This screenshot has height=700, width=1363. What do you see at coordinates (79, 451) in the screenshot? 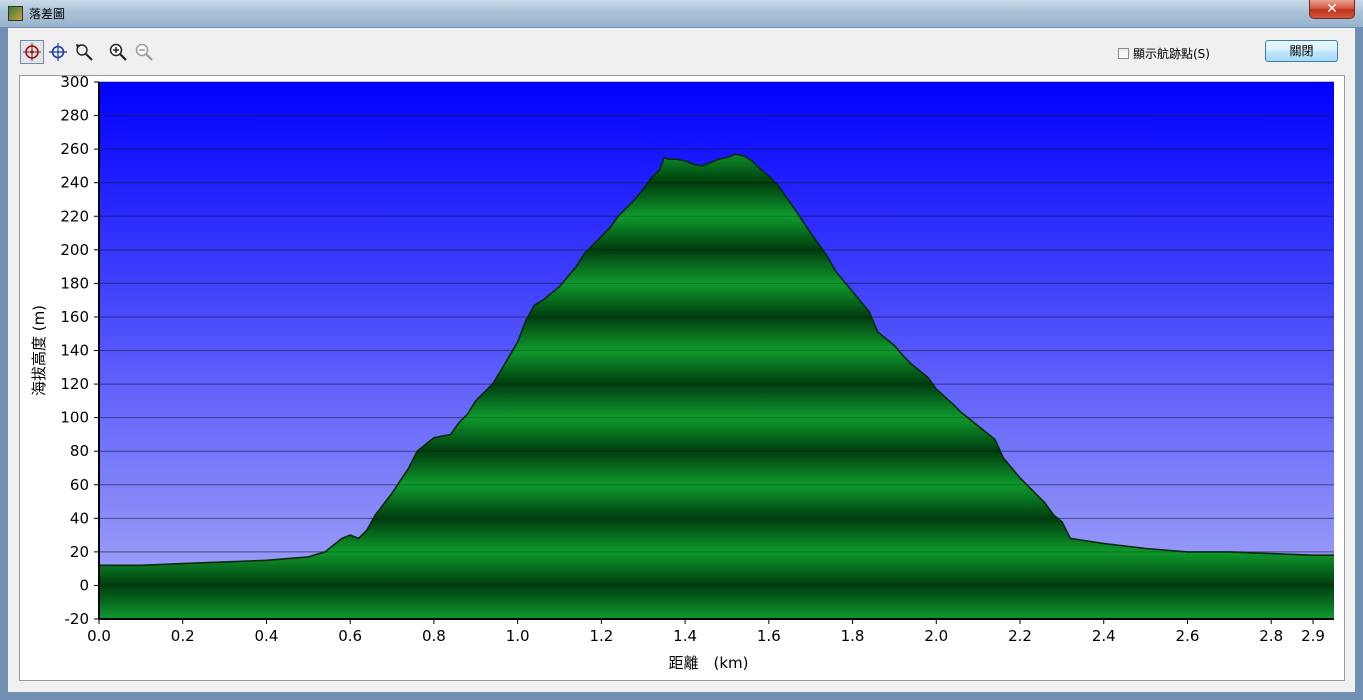
I see `y-tick-label: 80` at bounding box center [79, 451].